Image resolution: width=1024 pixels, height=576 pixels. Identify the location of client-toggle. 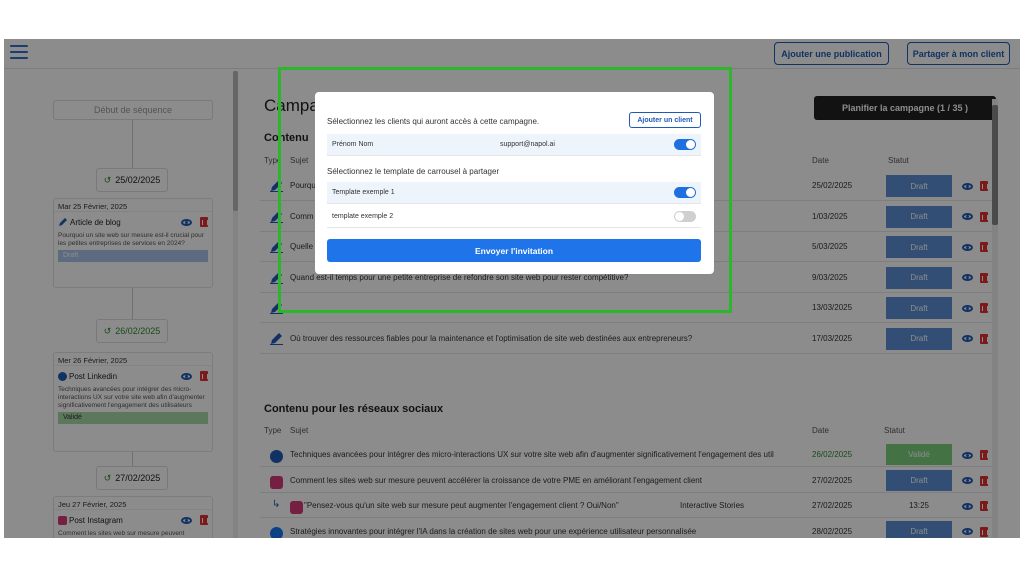
(685, 144).